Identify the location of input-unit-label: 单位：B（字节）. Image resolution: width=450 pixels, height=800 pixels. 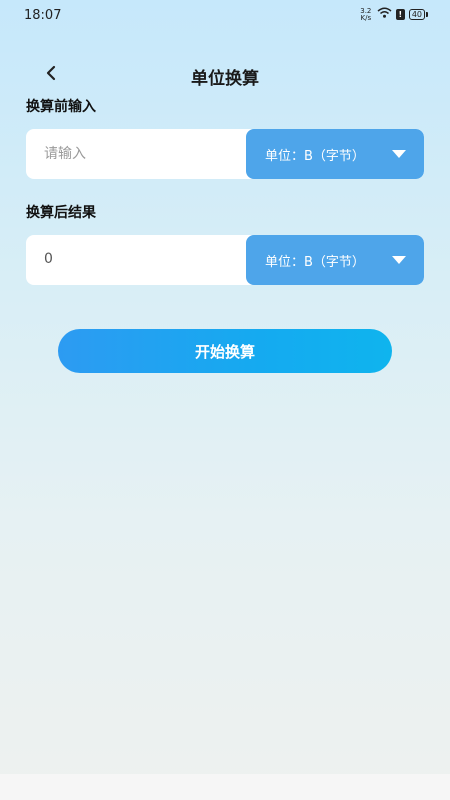
(315, 156).